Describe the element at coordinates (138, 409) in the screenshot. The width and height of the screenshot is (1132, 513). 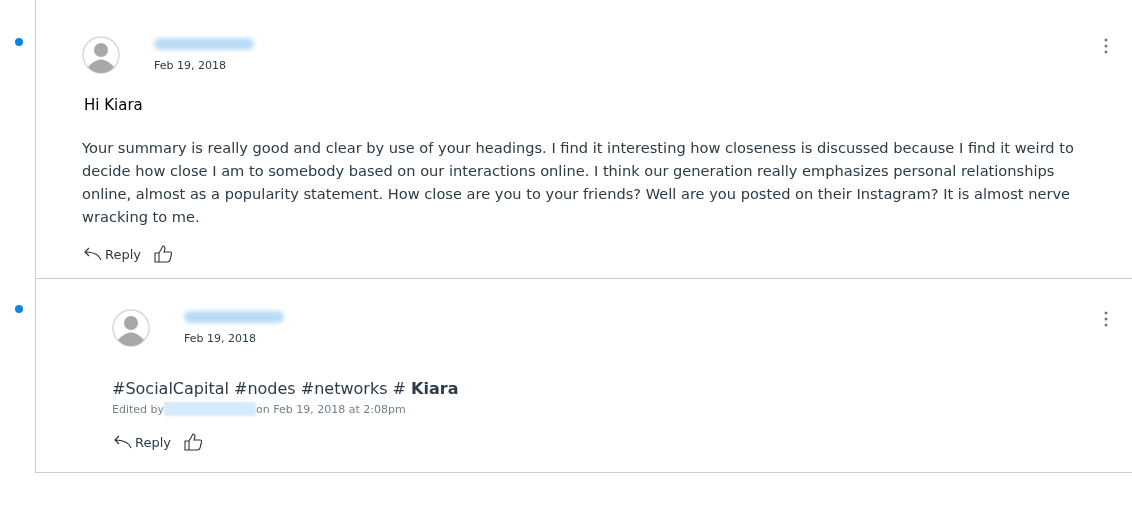
I see `edited-label: Edited by` at that location.